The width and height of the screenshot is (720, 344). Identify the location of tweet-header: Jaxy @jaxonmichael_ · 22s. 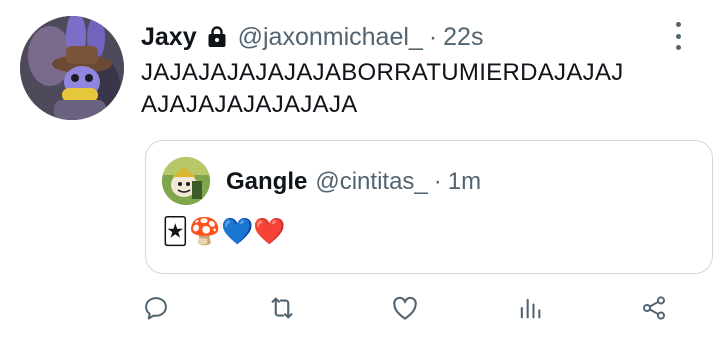
(312, 37).